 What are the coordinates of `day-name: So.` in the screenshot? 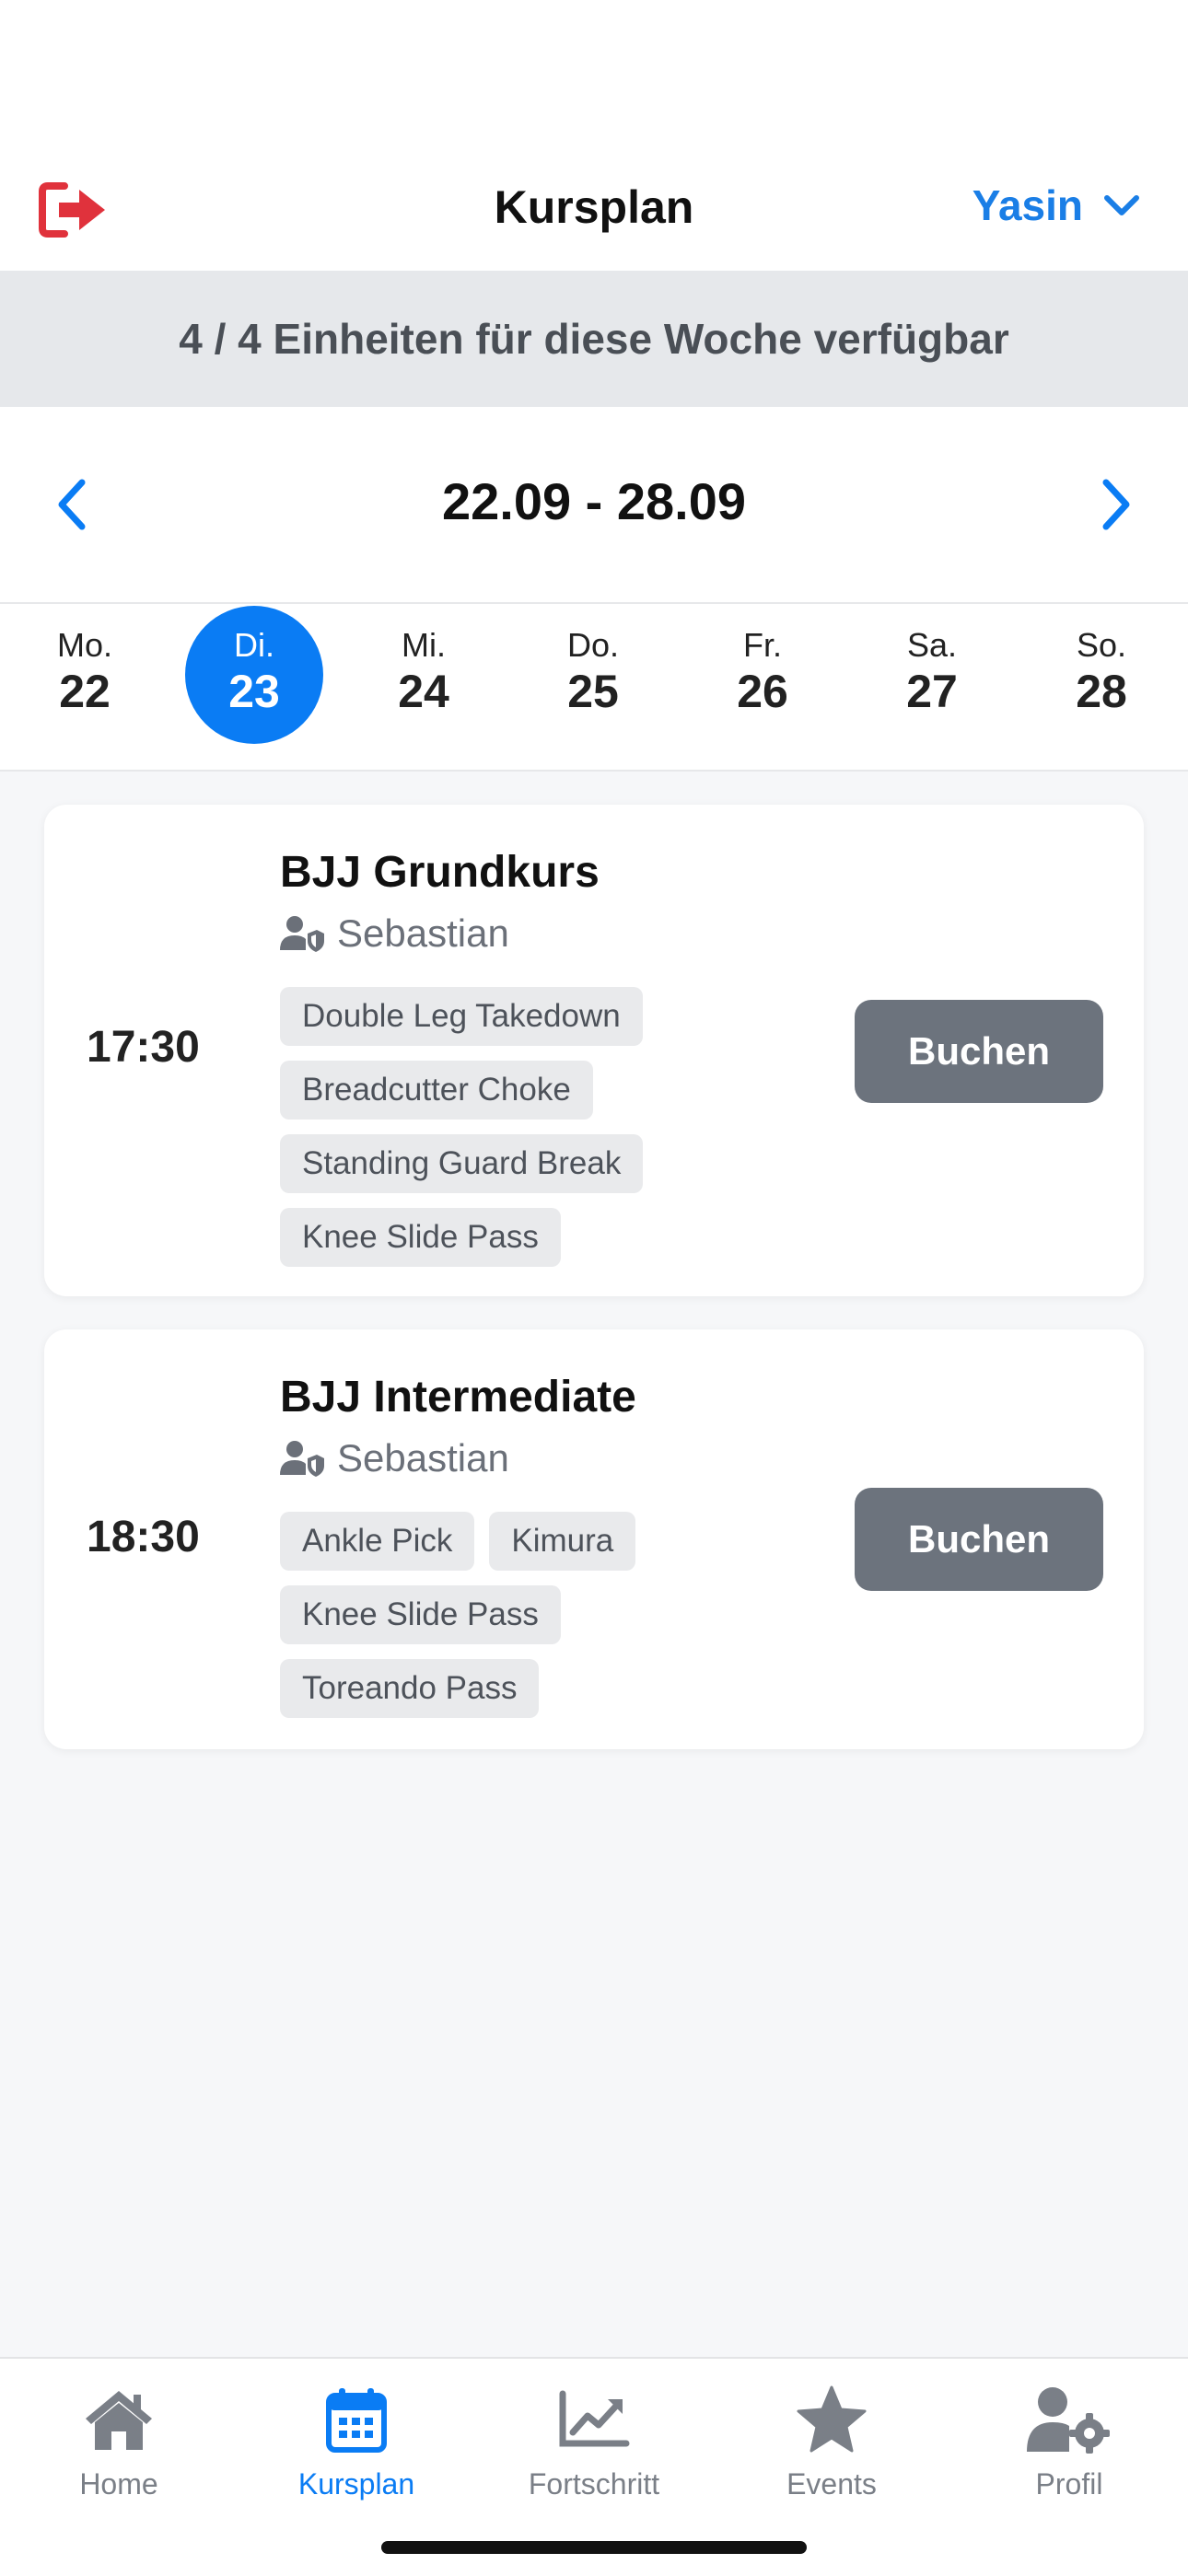 It's located at (1101, 645).